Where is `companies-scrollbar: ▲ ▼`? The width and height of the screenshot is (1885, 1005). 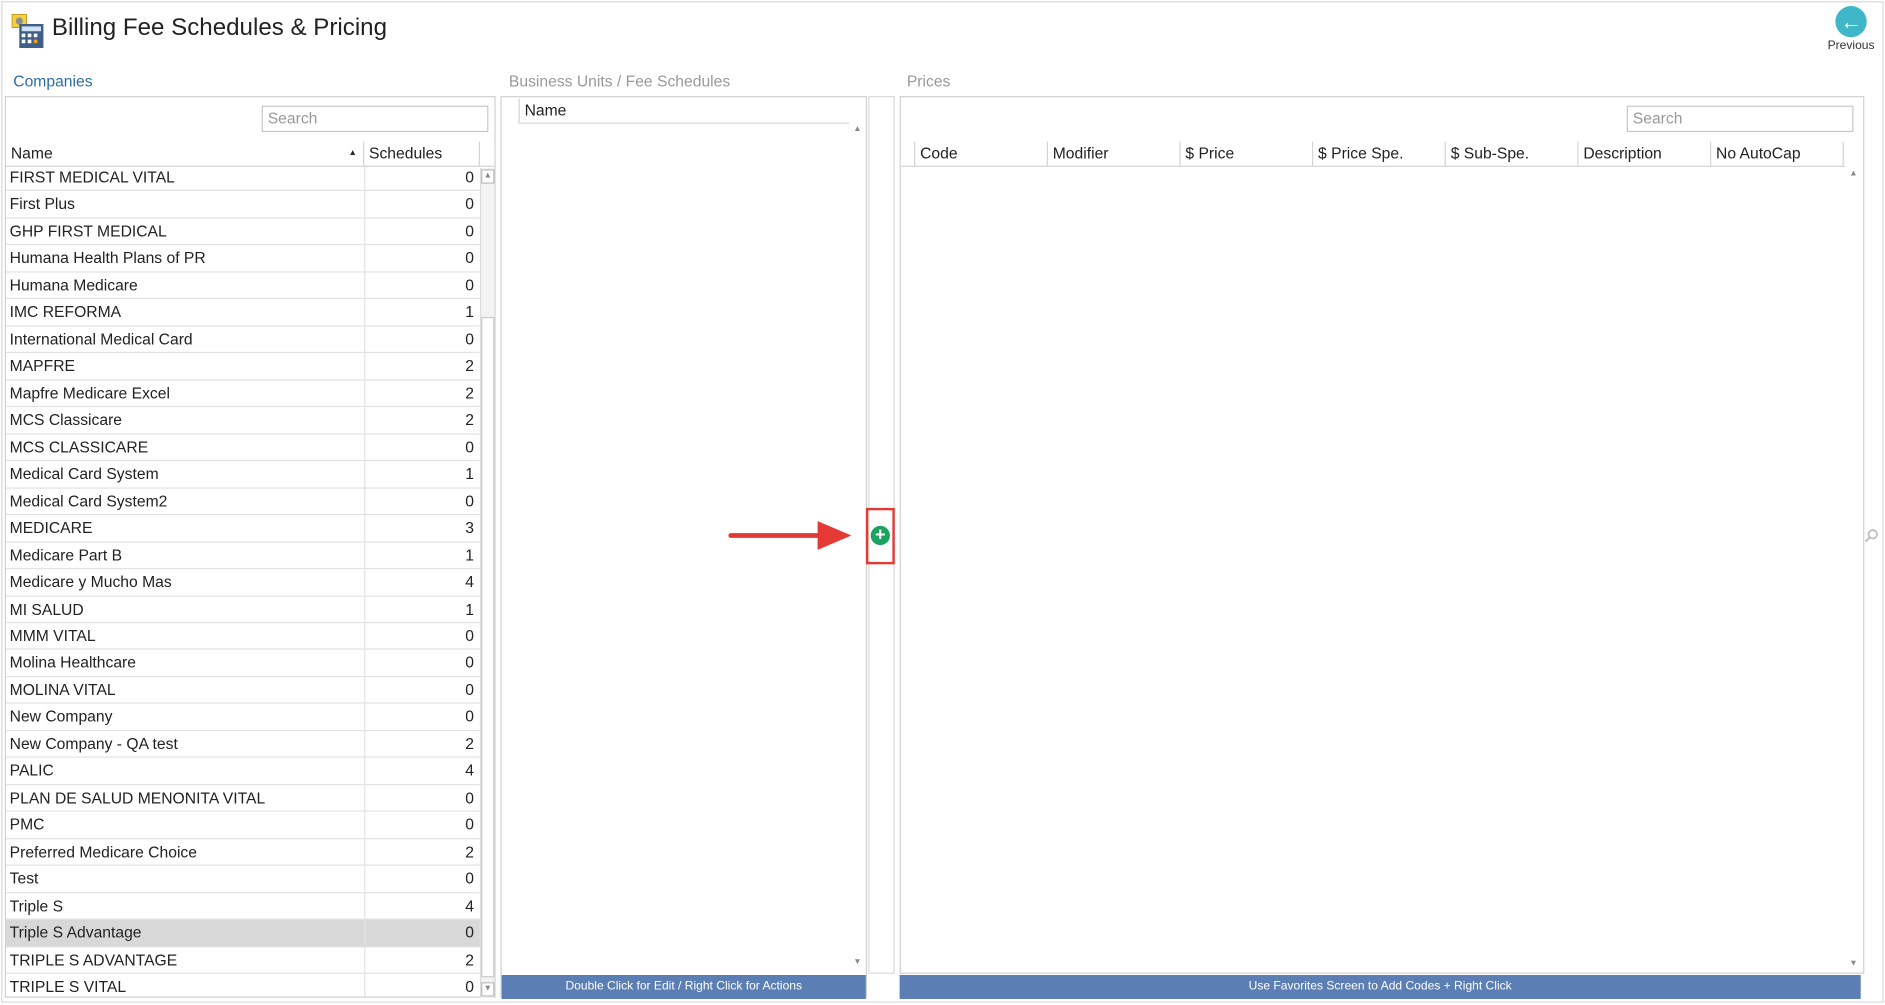
companies-scrollbar: ▲ ▼ is located at coordinates (487, 583).